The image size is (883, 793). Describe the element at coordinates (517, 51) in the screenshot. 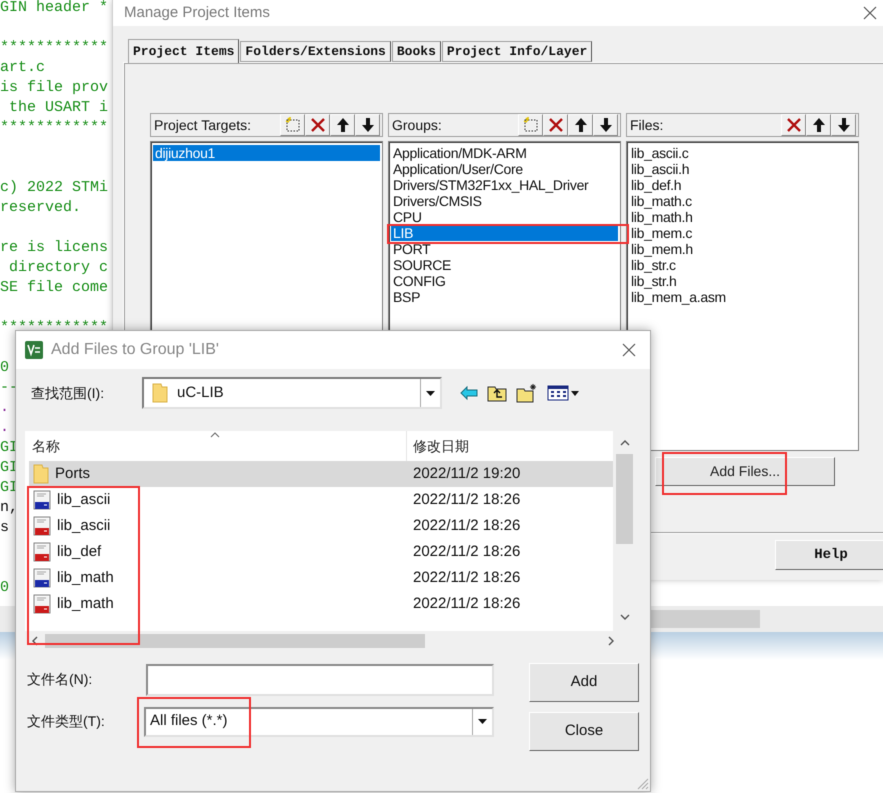

I see `tab: Project Info/Layer` at that location.